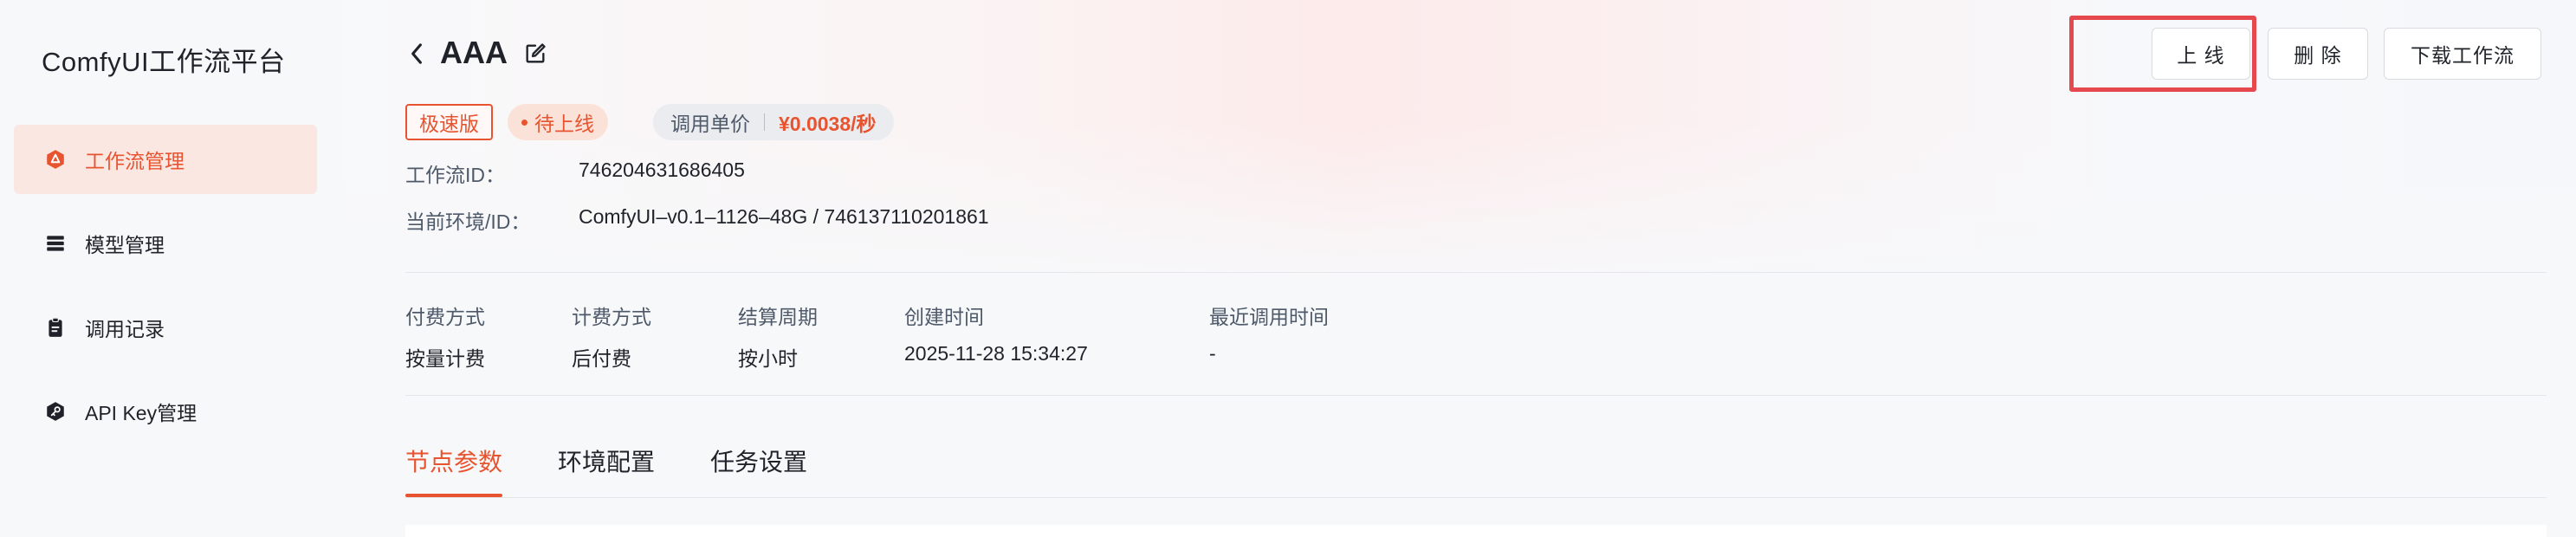  I want to click on meta-value-payment: 按量计费, so click(445, 358).